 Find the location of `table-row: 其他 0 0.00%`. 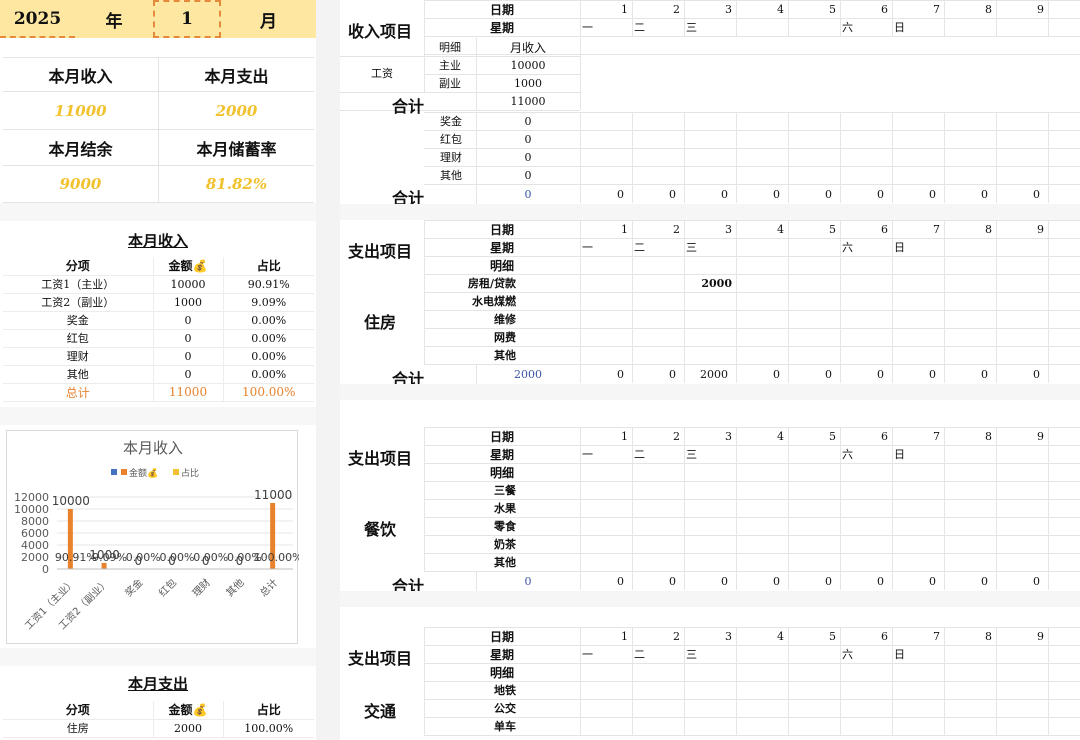

table-row: 其他 0 0.00% is located at coordinates (158, 374).